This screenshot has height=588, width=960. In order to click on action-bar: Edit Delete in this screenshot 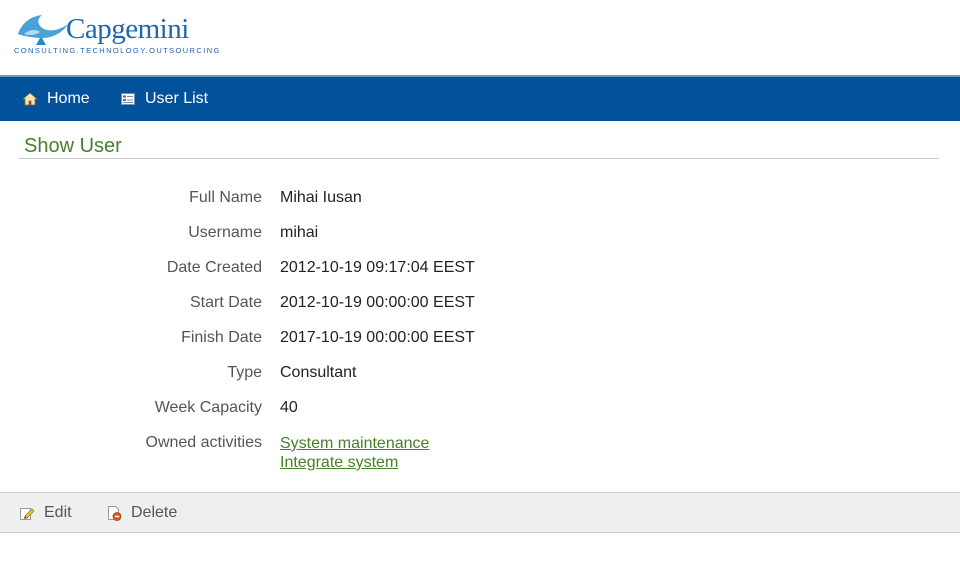, I will do `click(480, 512)`.